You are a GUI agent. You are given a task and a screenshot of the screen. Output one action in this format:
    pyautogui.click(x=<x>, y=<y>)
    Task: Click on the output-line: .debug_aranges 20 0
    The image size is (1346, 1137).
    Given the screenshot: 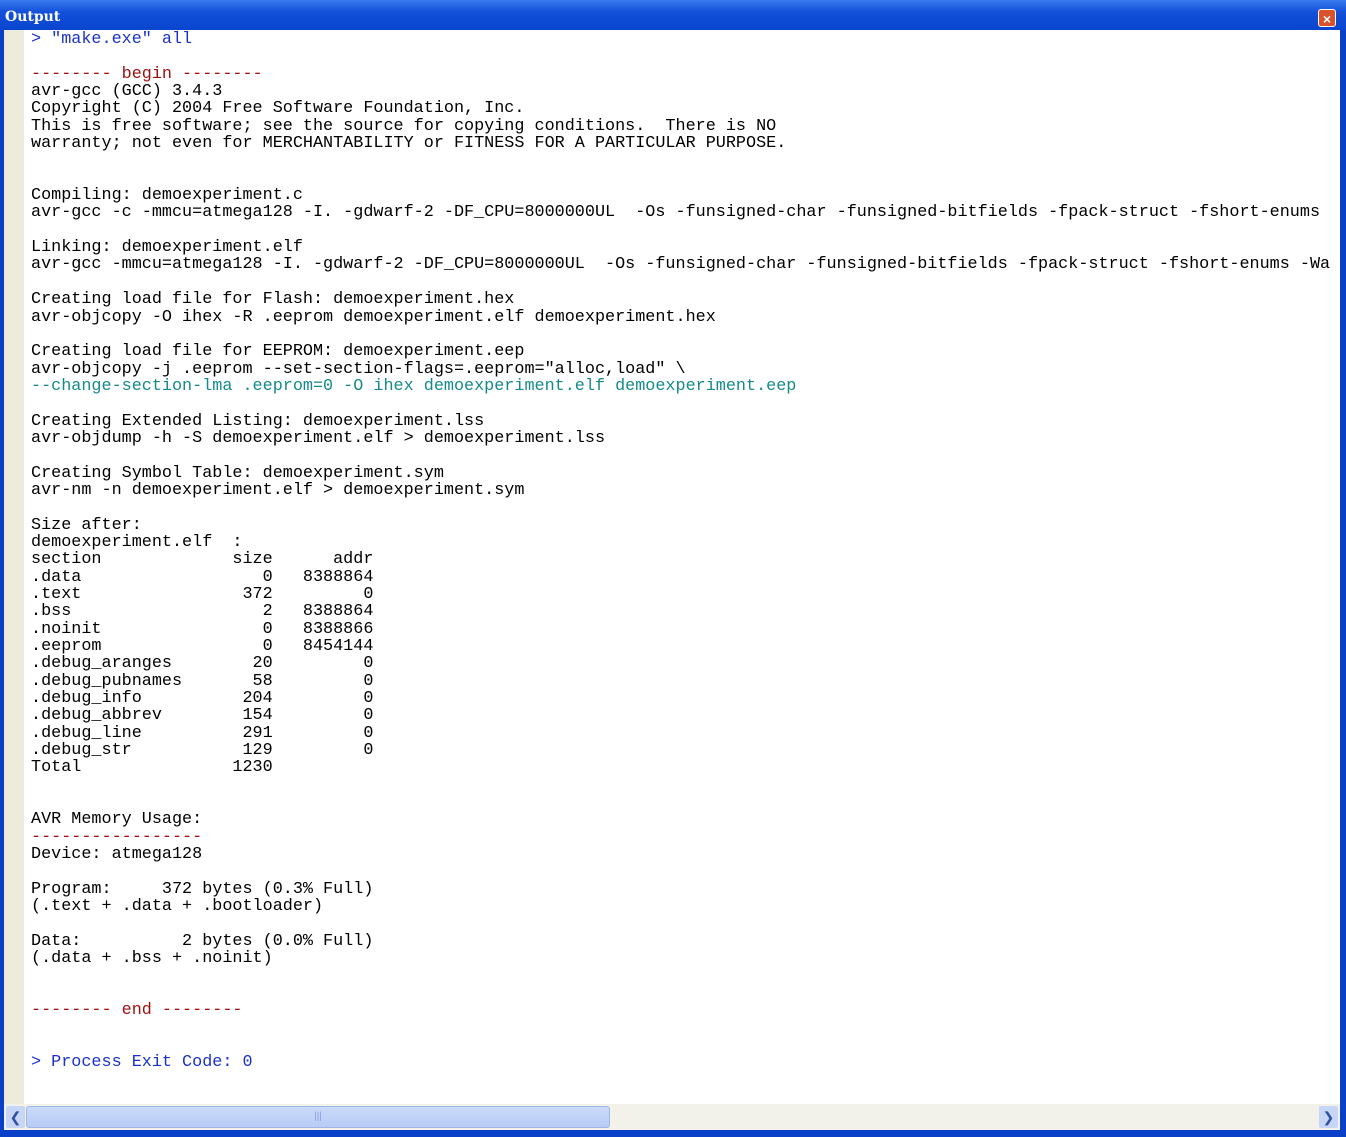 What is the action you would take?
    pyautogui.click(x=202, y=664)
    